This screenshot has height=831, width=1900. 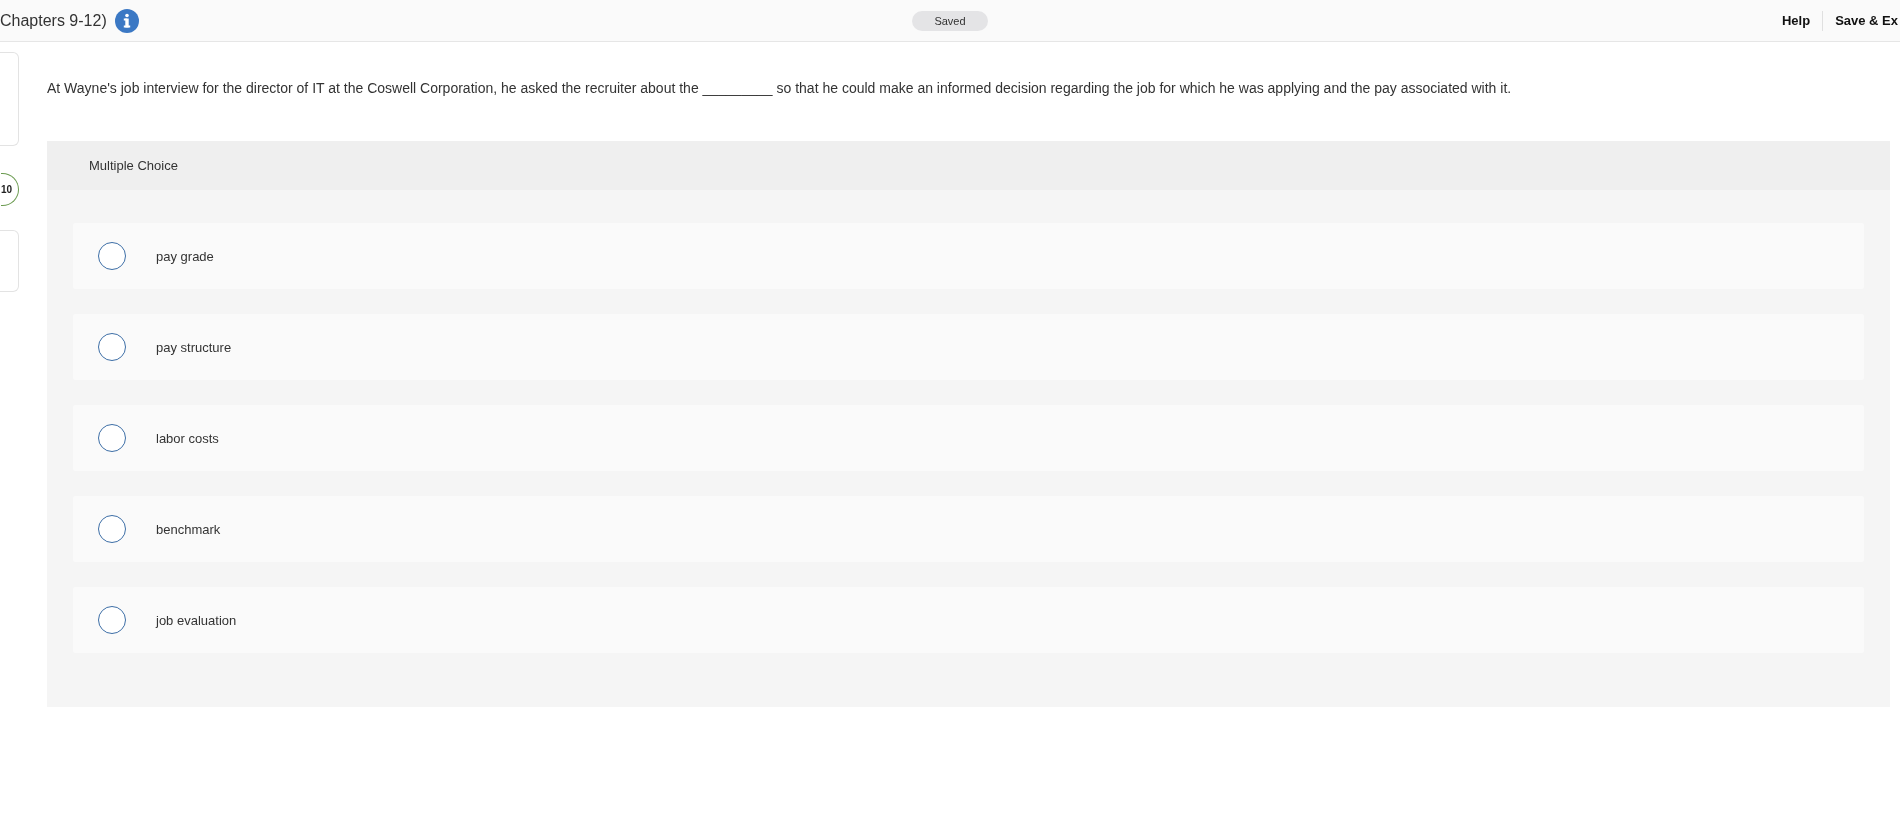 I want to click on saved-status: Saved, so click(x=950, y=20).